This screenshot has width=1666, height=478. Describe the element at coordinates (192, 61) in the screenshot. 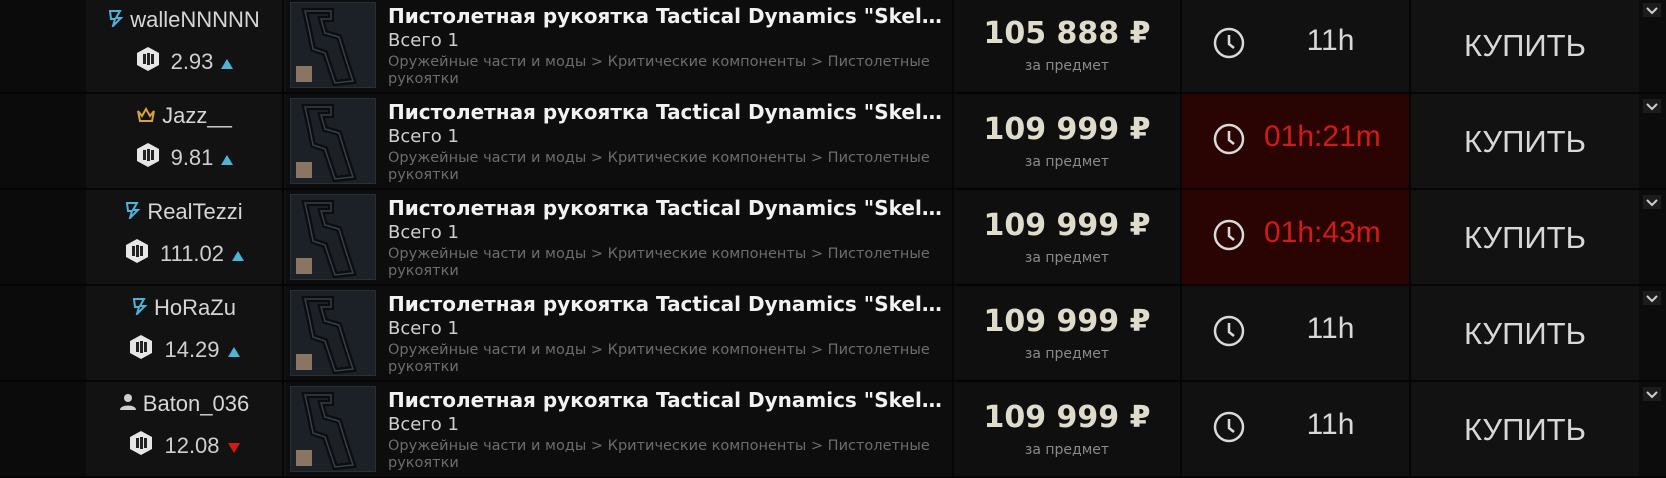

I see `seller-rating: 2.93` at that location.